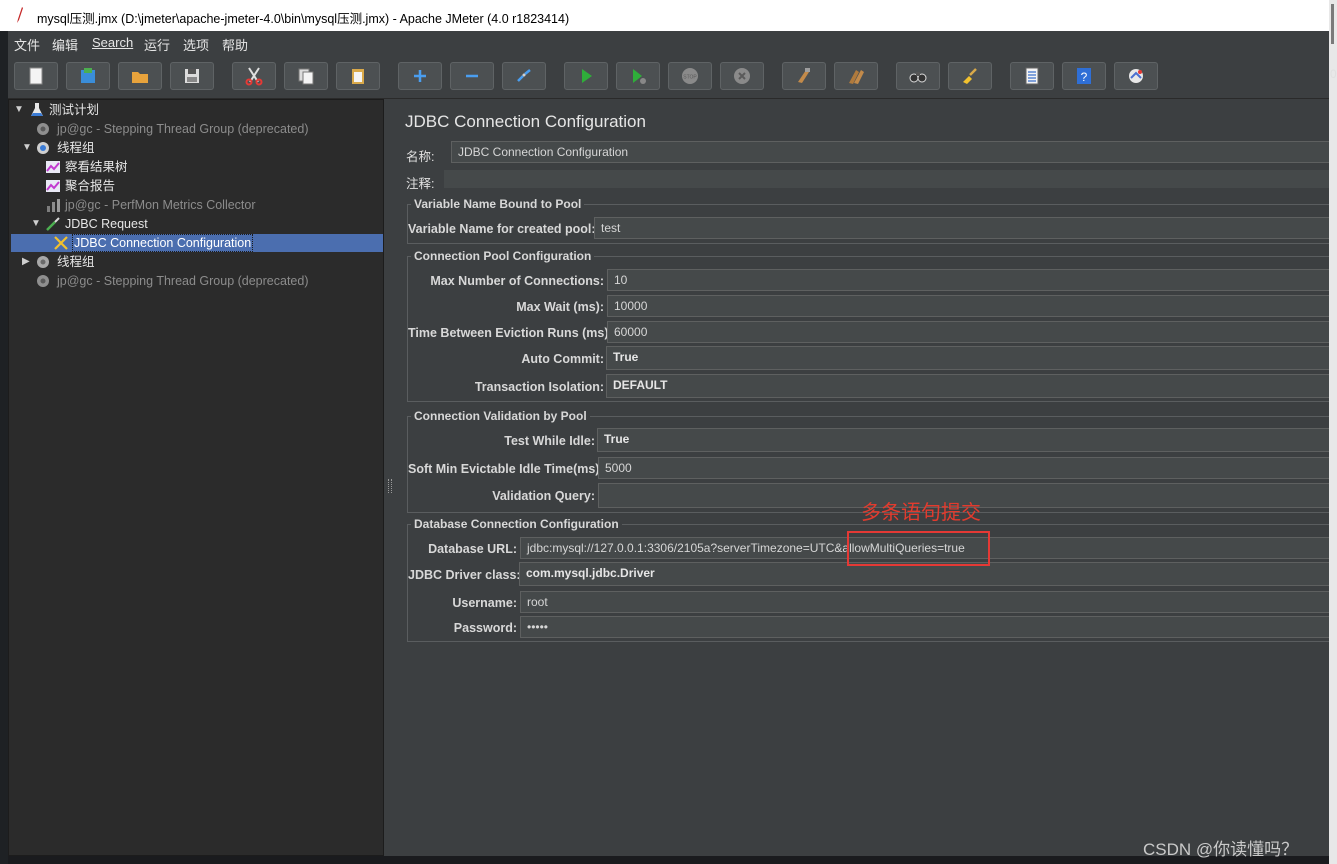 This screenshot has width=1337, height=864. What do you see at coordinates (963, 440) in the screenshot?
I see `test-while-idle-select: True` at bounding box center [963, 440].